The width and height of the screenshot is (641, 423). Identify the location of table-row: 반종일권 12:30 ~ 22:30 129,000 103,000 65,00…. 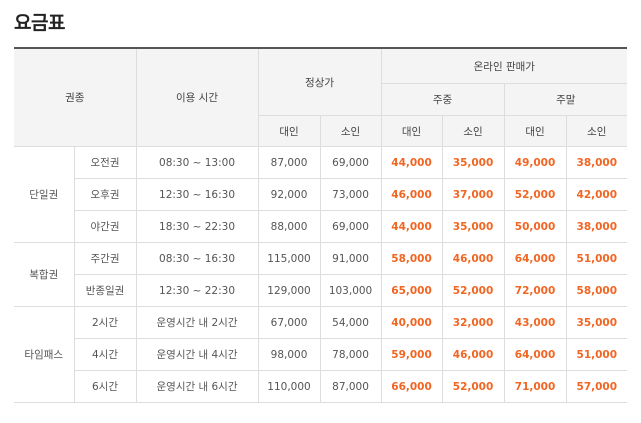
(321, 290).